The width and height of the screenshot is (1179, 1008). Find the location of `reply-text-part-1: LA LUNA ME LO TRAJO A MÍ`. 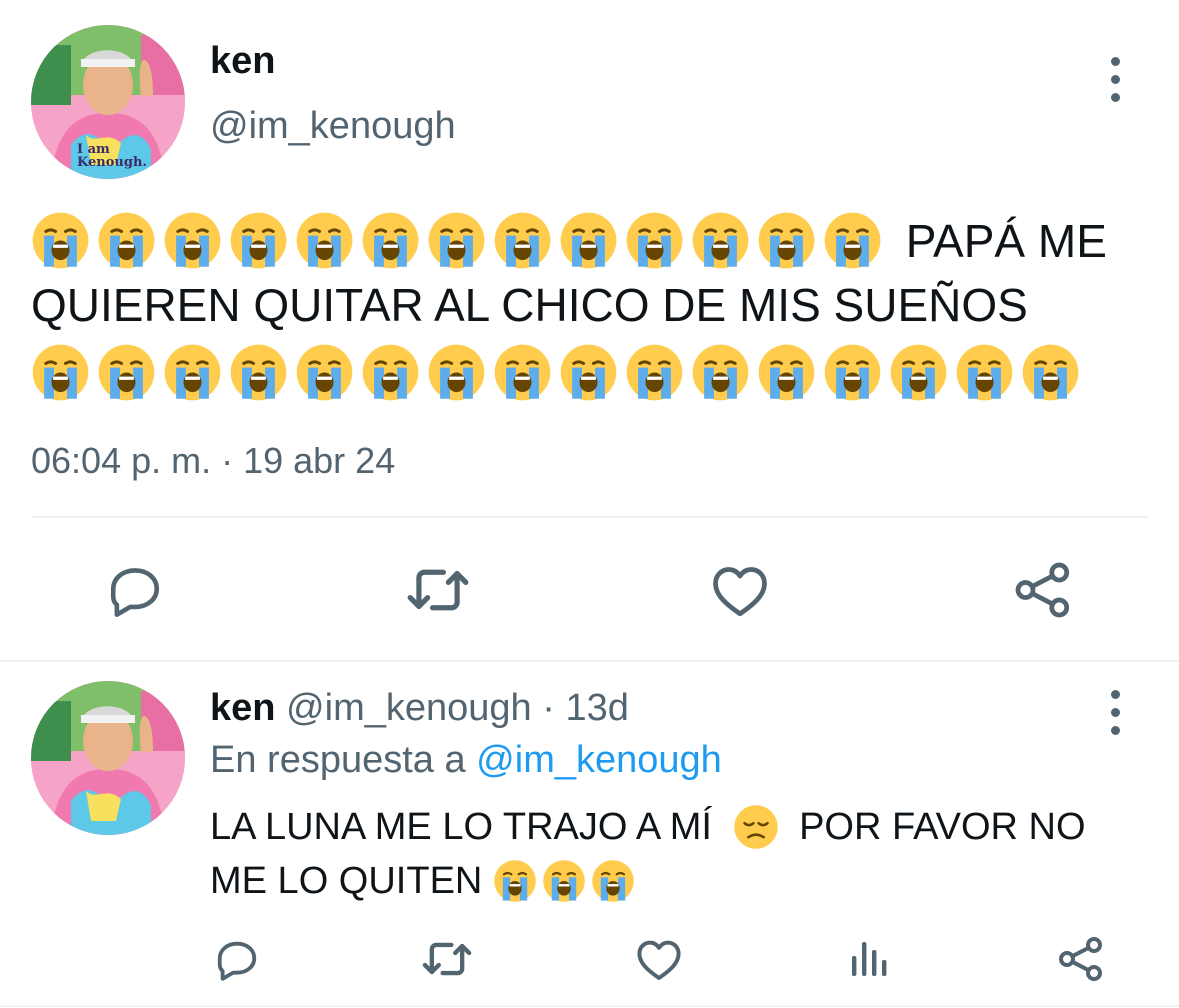

reply-text-part-1: LA LUNA ME LO TRAJO A MÍ is located at coordinates (461, 826).